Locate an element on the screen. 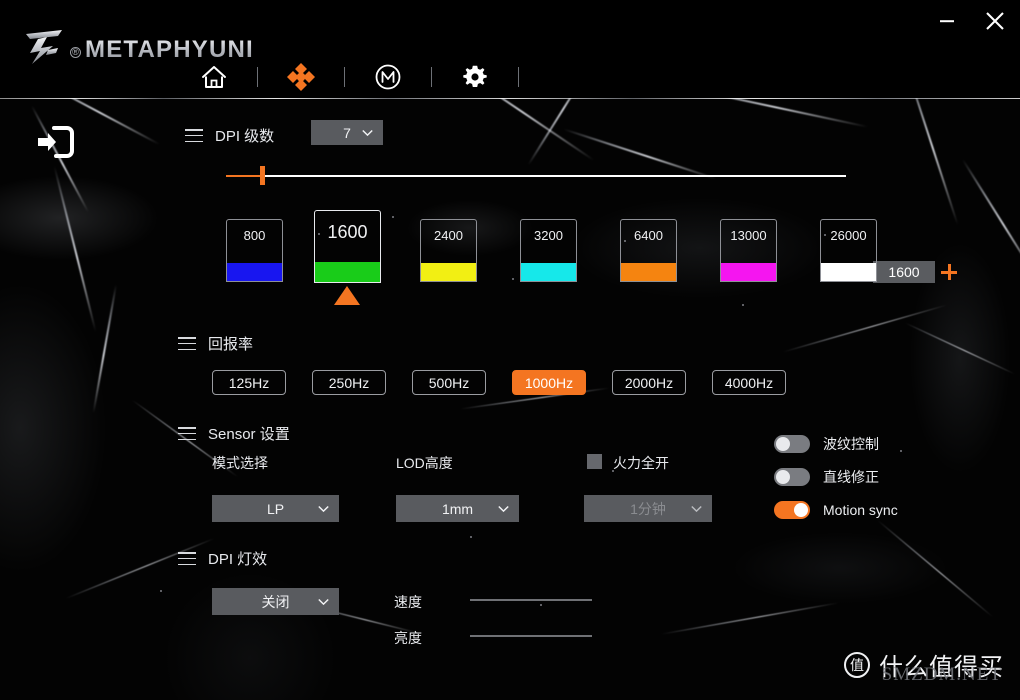 The width and height of the screenshot is (1020, 700). polling-rate-title: 回报率 is located at coordinates (231, 344).